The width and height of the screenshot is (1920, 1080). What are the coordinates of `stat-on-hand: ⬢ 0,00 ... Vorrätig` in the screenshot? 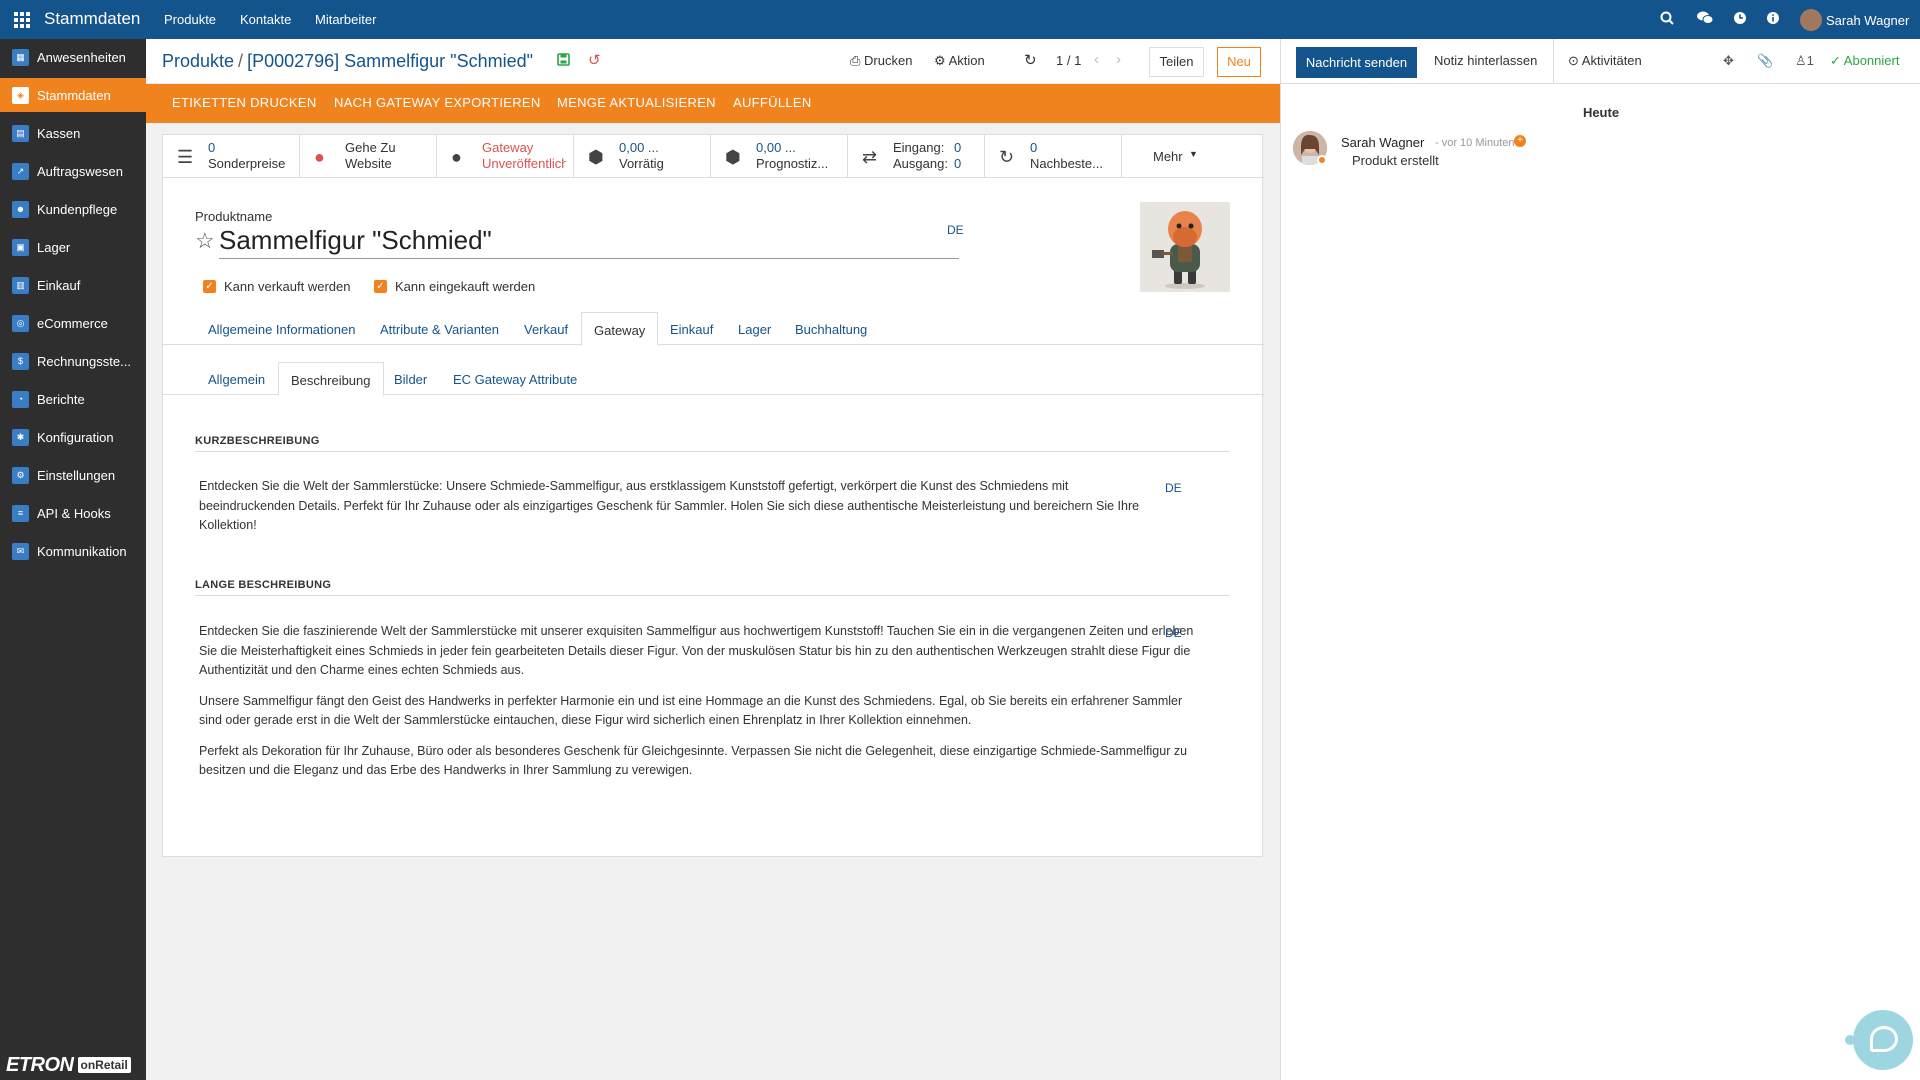 It's located at (642, 156).